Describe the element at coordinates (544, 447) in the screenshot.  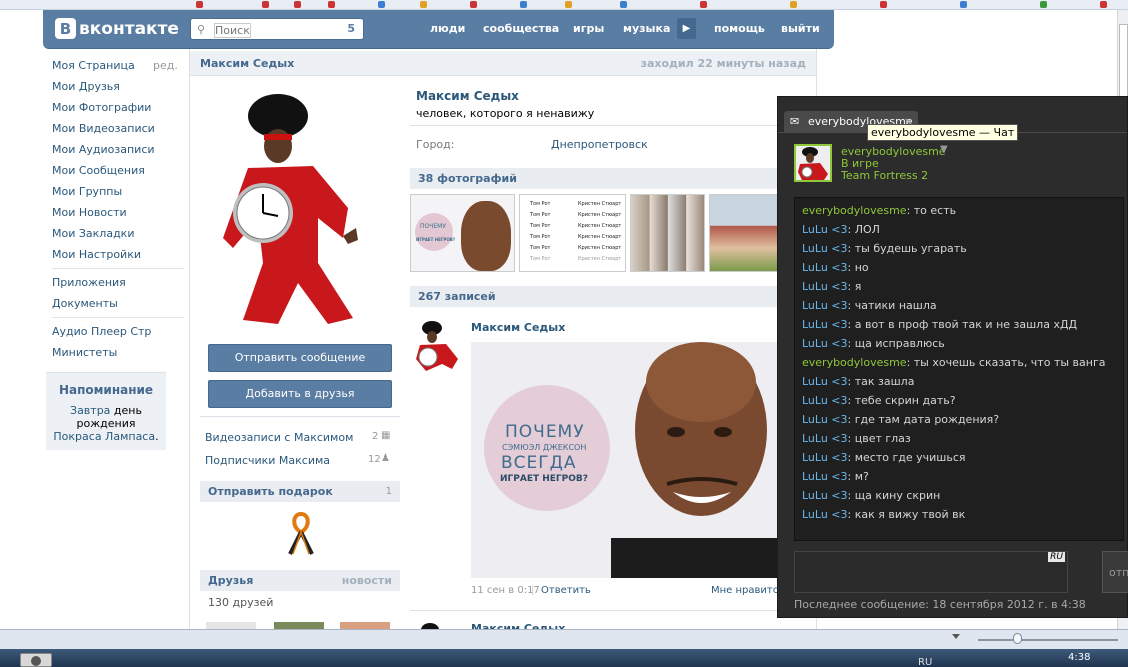
I see `poster-line-2: СЭМЮЭЛ ДЖЕКСОН` at that location.